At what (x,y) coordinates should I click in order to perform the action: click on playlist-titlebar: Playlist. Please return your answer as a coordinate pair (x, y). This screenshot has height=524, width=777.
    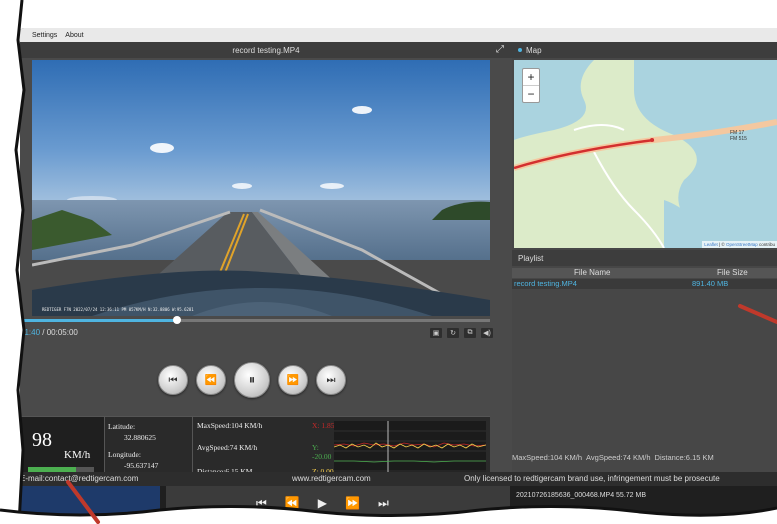
    Looking at the image, I should click on (644, 258).